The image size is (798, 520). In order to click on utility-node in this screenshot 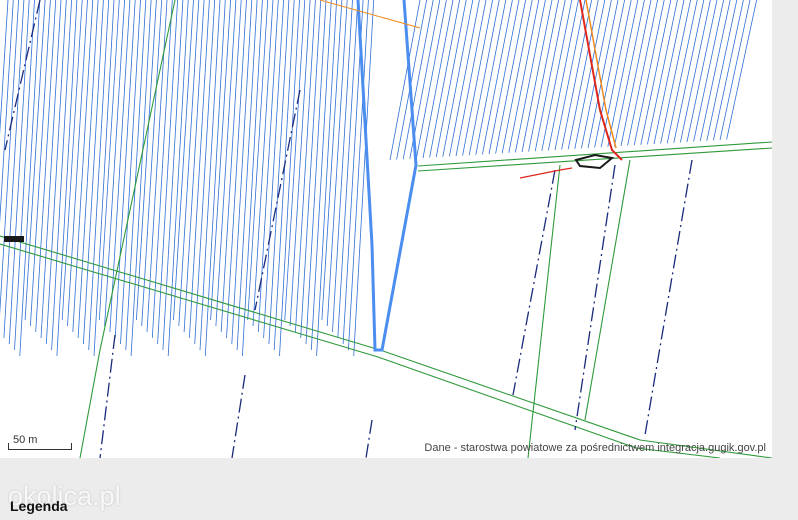, I will do `click(594, 161)`.